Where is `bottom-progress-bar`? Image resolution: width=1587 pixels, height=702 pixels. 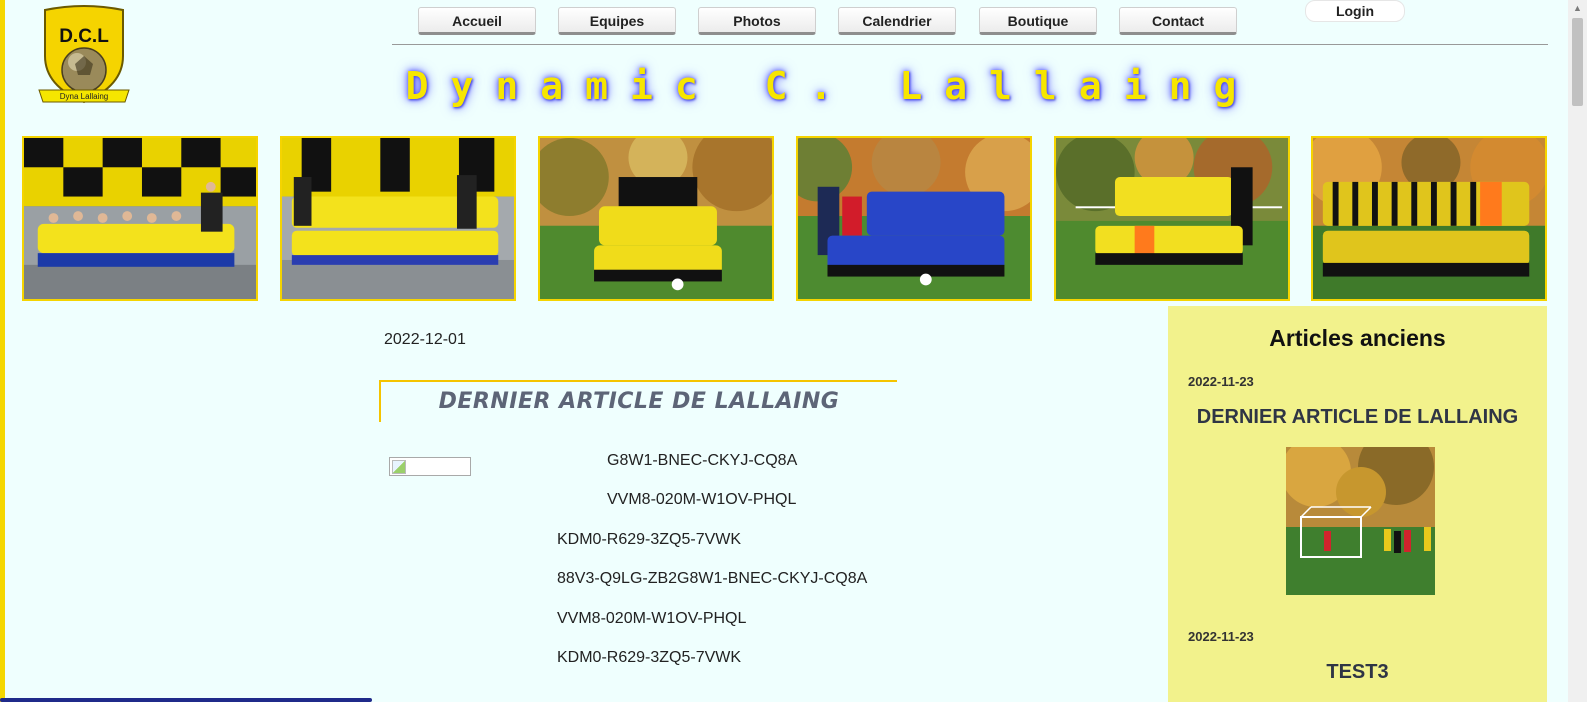
bottom-progress-bar is located at coordinates (186, 700).